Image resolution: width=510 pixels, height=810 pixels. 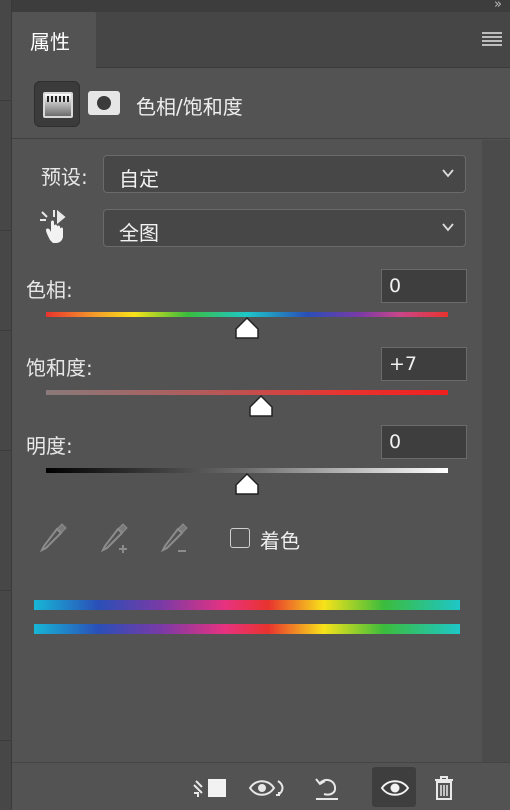 I want to click on preset-value: 自定, so click(x=139, y=179).